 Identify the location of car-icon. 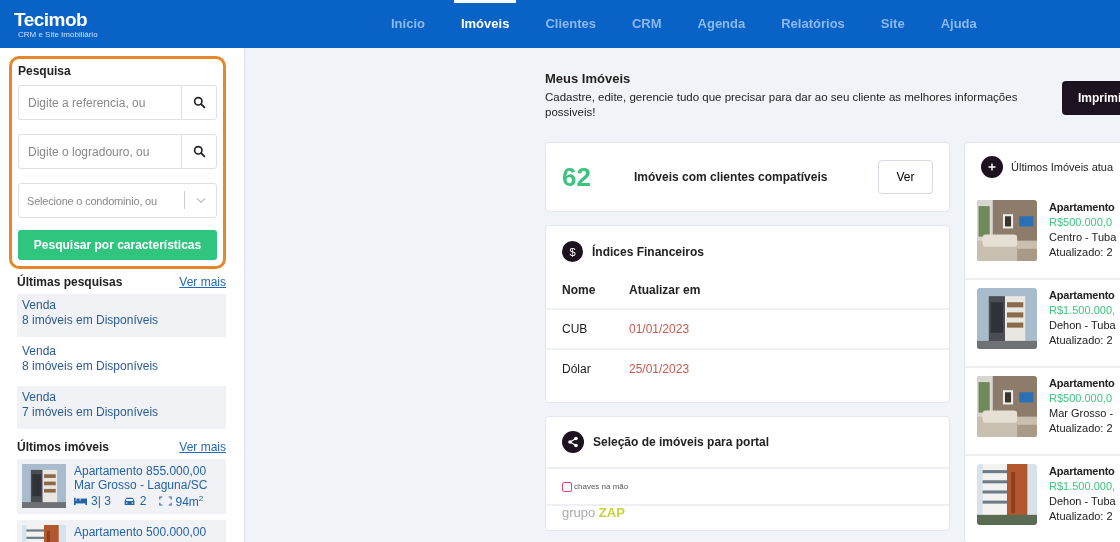
(129, 500).